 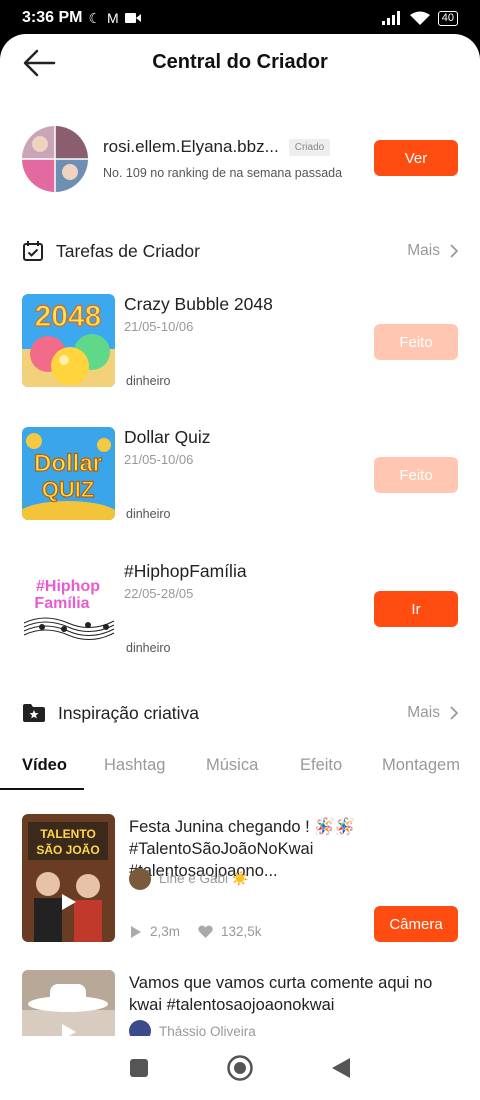 I want to click on author-name: Thássio Oliveira, so click(x=207, y=1030).